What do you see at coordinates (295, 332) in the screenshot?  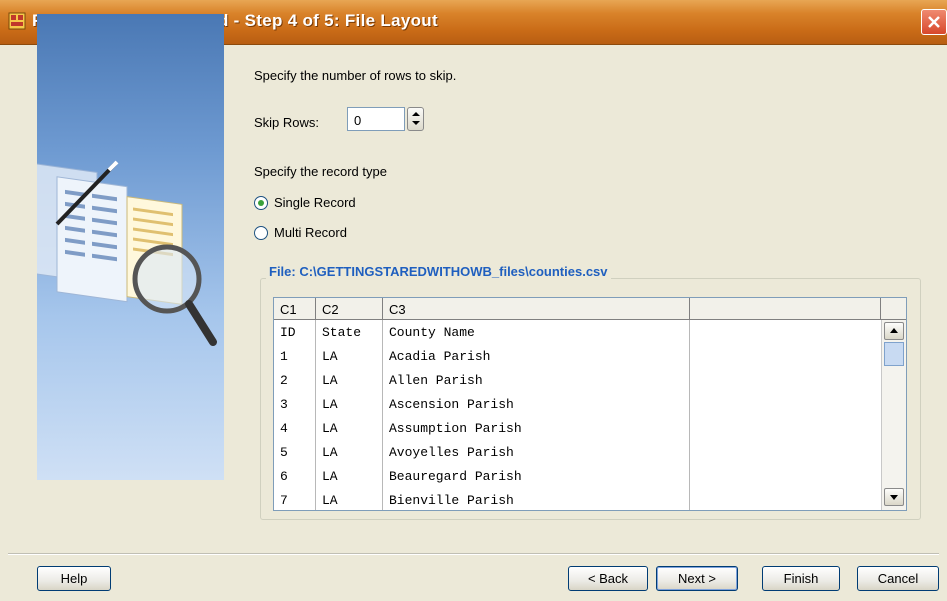 I see `cell-c1: ID` at bounding box center [295, 332].